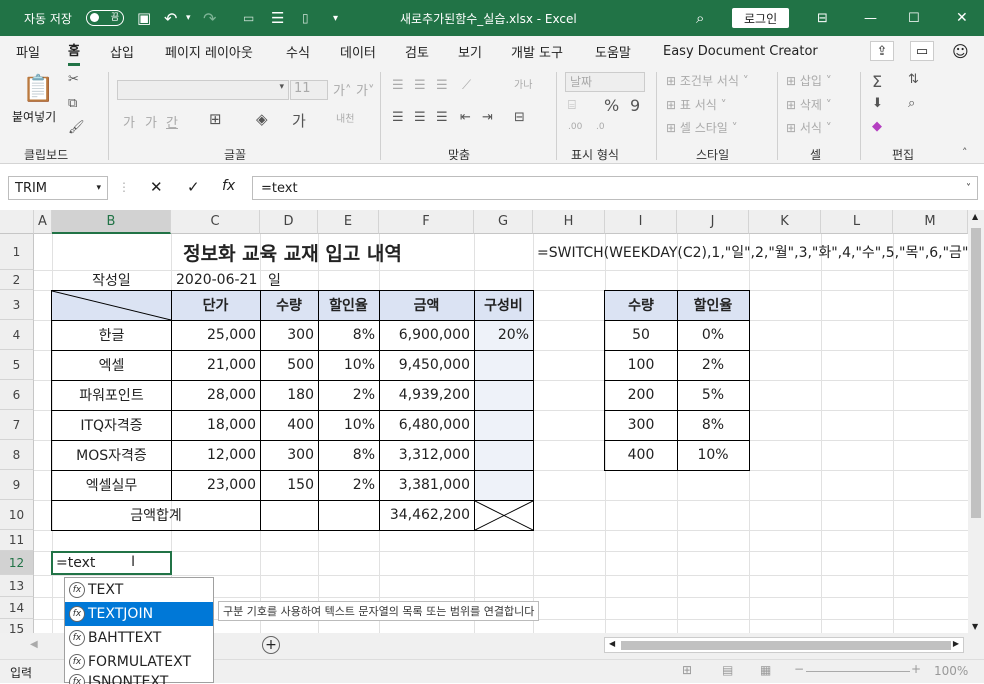  Describe the element at coordinates (426, 305) in the screenshot. I see `header-amount: 금액` at that location.